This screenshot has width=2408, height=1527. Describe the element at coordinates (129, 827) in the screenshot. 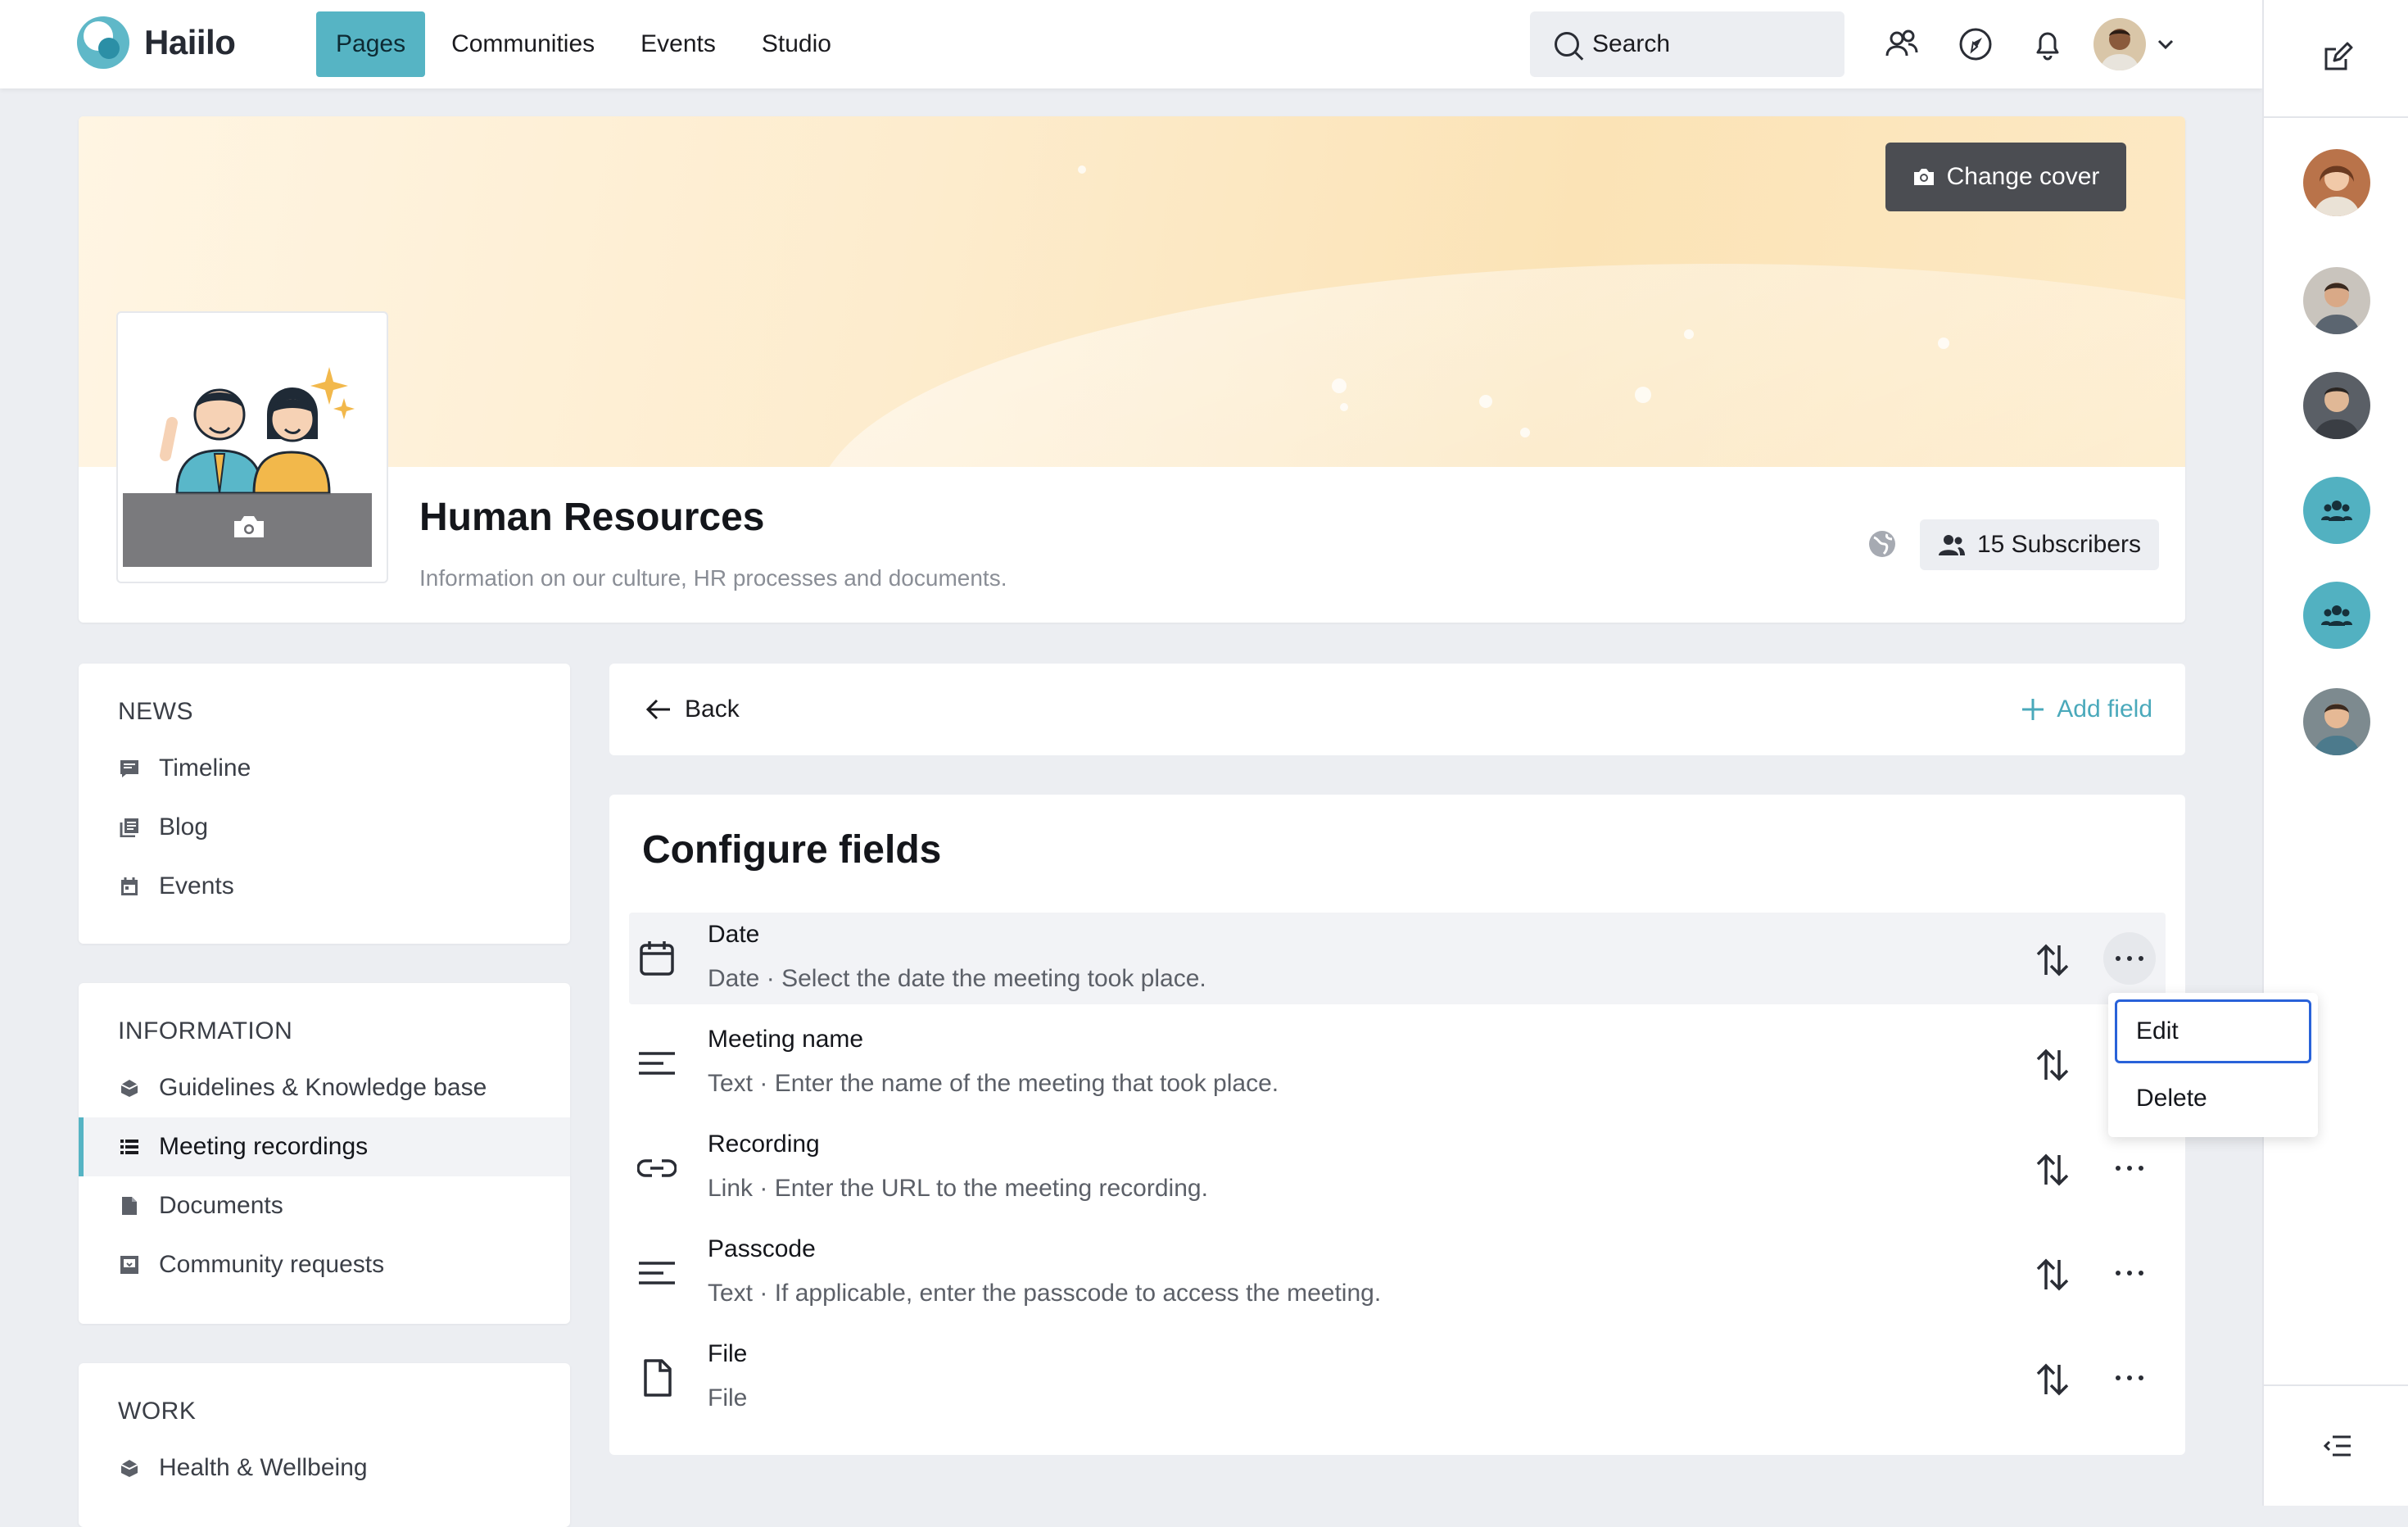

I see `blog-icon` at that location.